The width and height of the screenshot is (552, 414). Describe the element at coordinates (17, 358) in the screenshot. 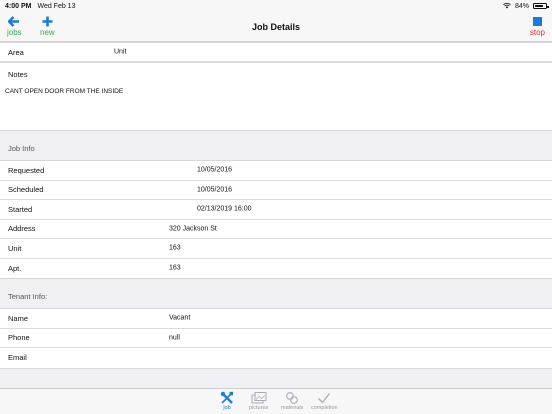

I see `email-label: Email` at that location.